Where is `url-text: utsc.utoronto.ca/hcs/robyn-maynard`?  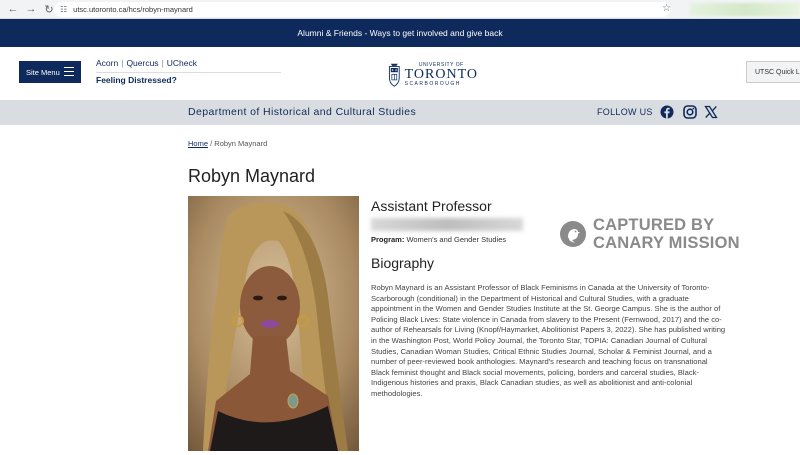 url-text: utsc.utoronto.ca/hcs/robyn-maynard is located at coordinates (133, 9).